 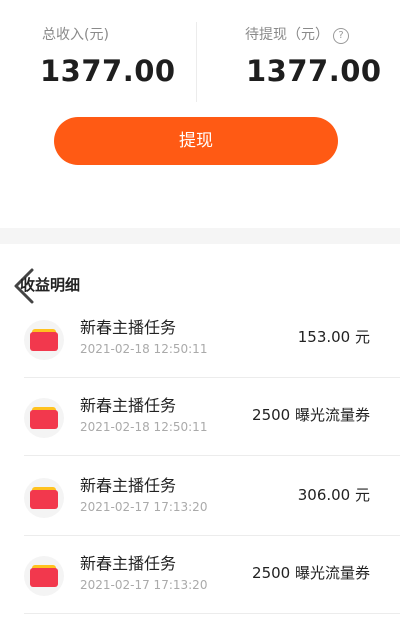 I want to click on list-item: 新春主播任务 2021-02-18 12:50:11 2500 曝光流量券, so click(x=200, y=417).